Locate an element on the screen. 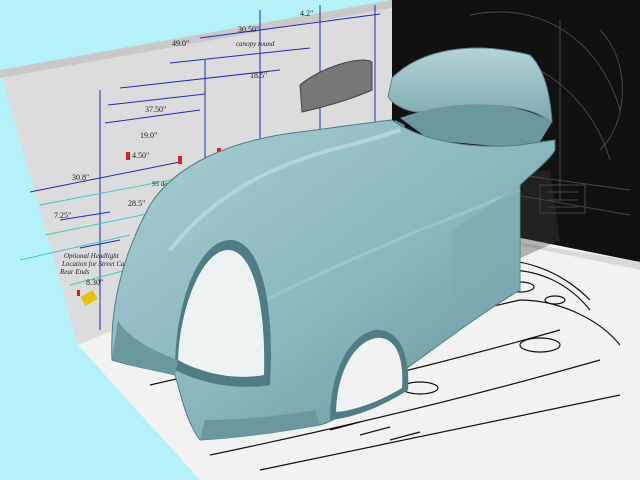 Image resolution: width=640 pixels, height=480 pixels. dim-49: 49.0" is located at coordinates (180, 43).